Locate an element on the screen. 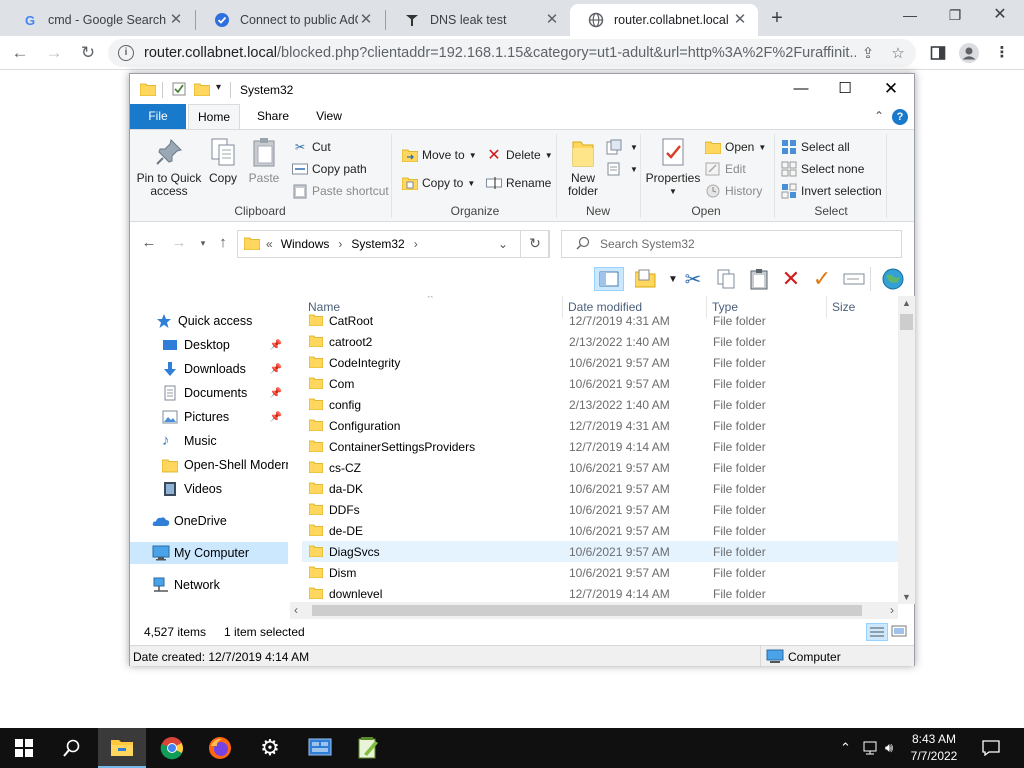  invert-selection-button: Invert selection is located at coordinates (831, 191).